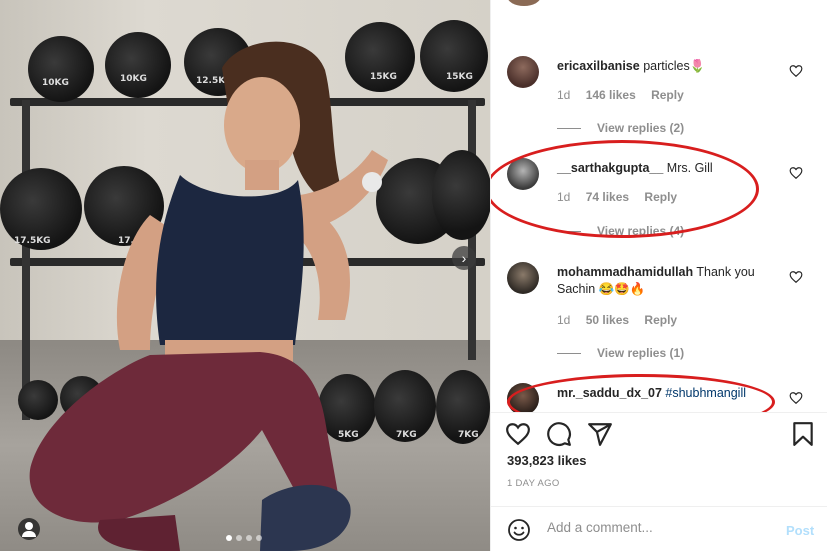 This screenshot has width=827, height=551. Describe the element at coordinates (519, 530) in the screenshot. I see `emoji-icon` at that location.